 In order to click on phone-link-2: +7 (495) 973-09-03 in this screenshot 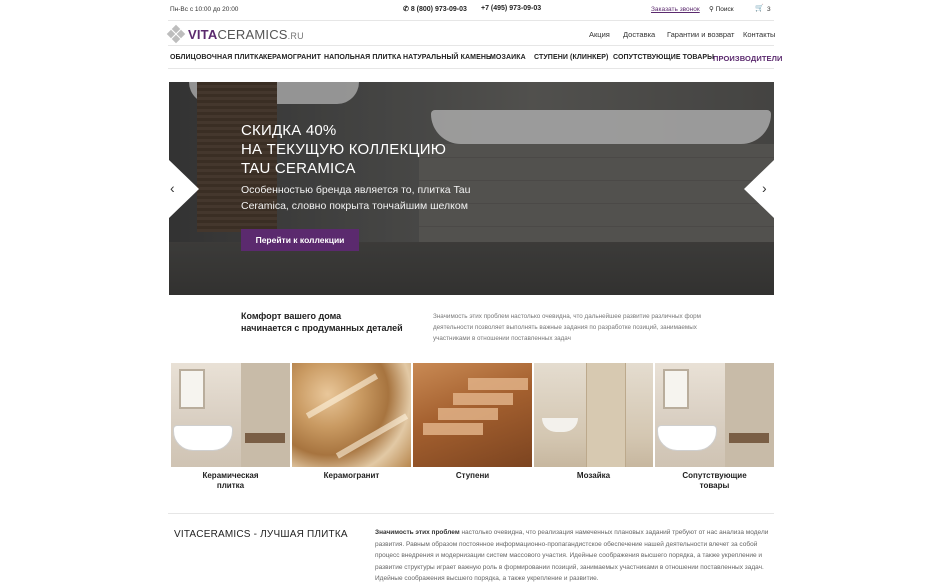, I will do `click(511, 8)`.